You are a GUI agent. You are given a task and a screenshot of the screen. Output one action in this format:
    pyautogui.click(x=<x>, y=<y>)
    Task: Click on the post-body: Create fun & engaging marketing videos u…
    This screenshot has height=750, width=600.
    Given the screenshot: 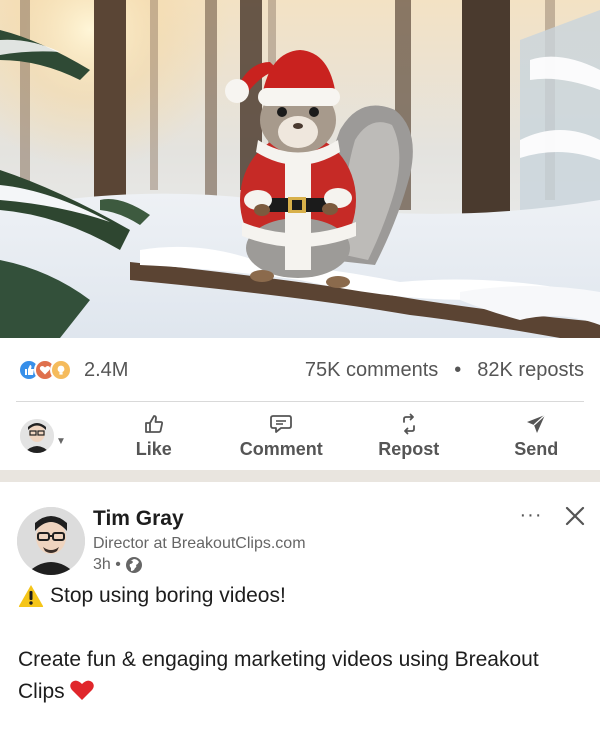 What is the action you would take?
    pyautogui.click(x=278, y=675)
    